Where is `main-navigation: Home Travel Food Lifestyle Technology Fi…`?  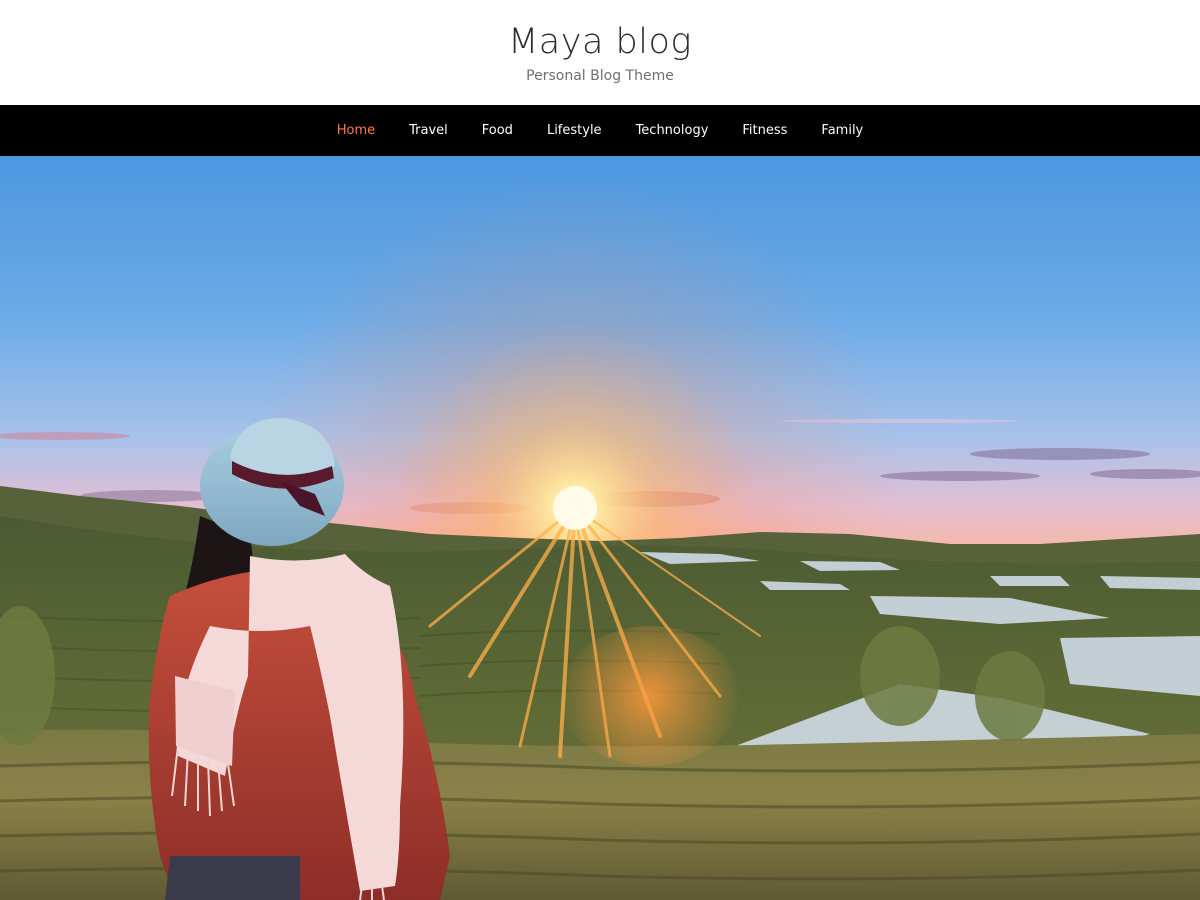
main-navigation: Home Travel Food Lifestyle Technology Fi… is located at coordinates (600, 130).